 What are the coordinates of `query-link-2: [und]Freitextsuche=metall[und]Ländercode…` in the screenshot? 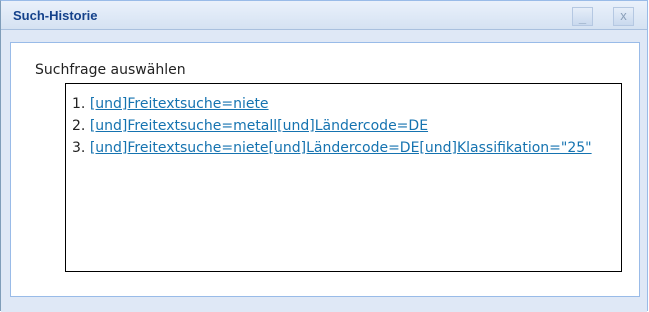 It's located at (259, 126).